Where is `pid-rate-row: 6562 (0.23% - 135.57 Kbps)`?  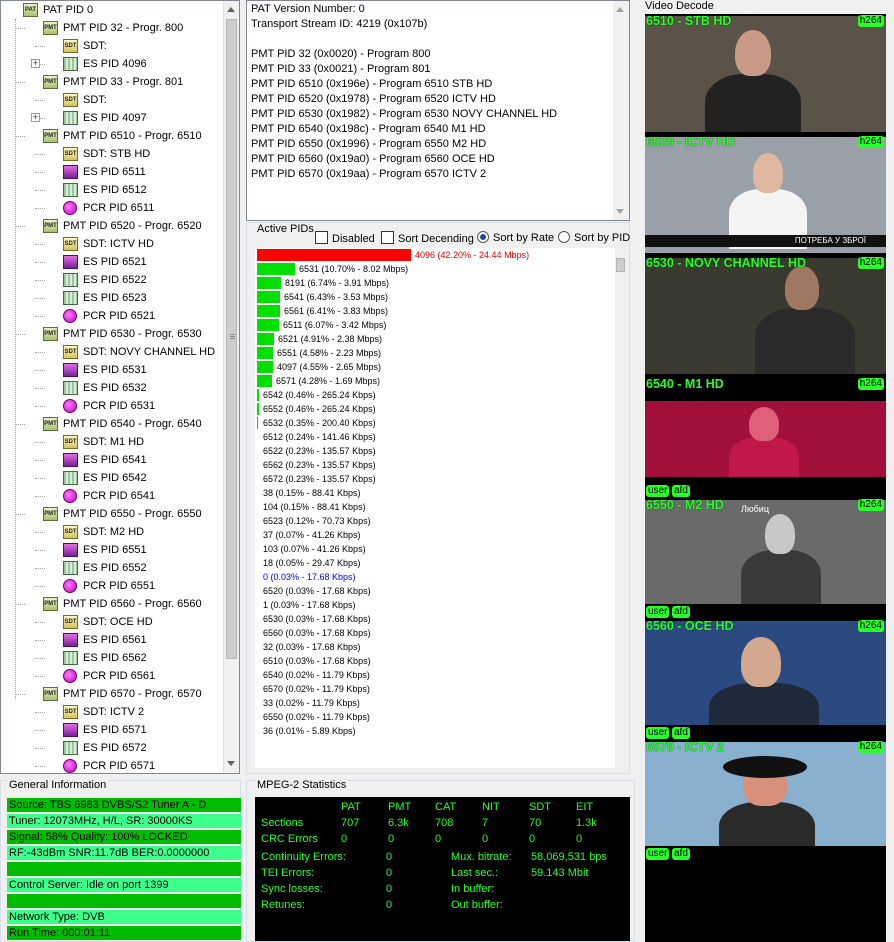 pid-rate-row: 6562 (0.23% - 135.57 Kbps) is located at coordinates (435, 465).